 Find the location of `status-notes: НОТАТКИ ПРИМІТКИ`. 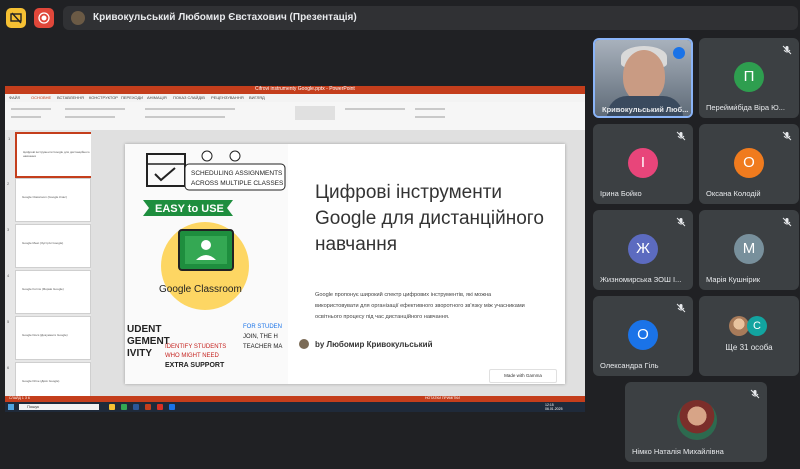

status-notes: НОТАТКИ ПРИМІТКИ is located at coordinates (442, 398).